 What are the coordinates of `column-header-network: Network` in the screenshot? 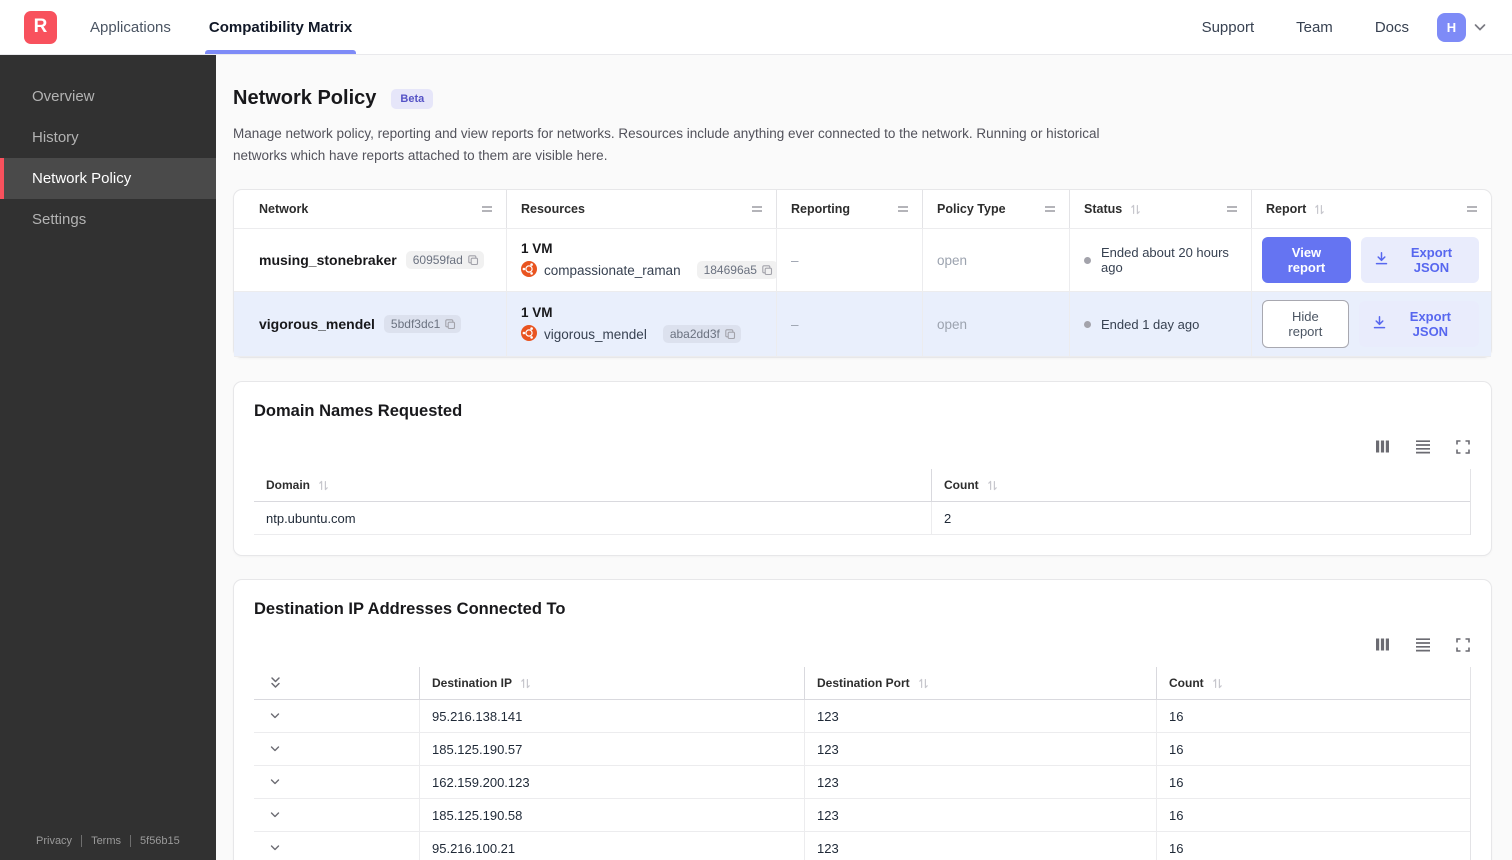 It's located at (370, 209).